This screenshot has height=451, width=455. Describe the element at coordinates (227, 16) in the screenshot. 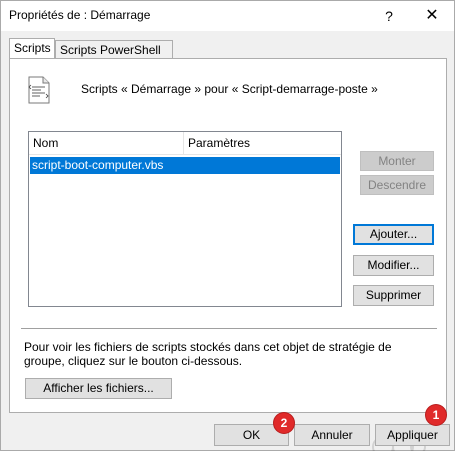

I see `title-bar: Propriétés de : Démarrage ? ✕` at that location.